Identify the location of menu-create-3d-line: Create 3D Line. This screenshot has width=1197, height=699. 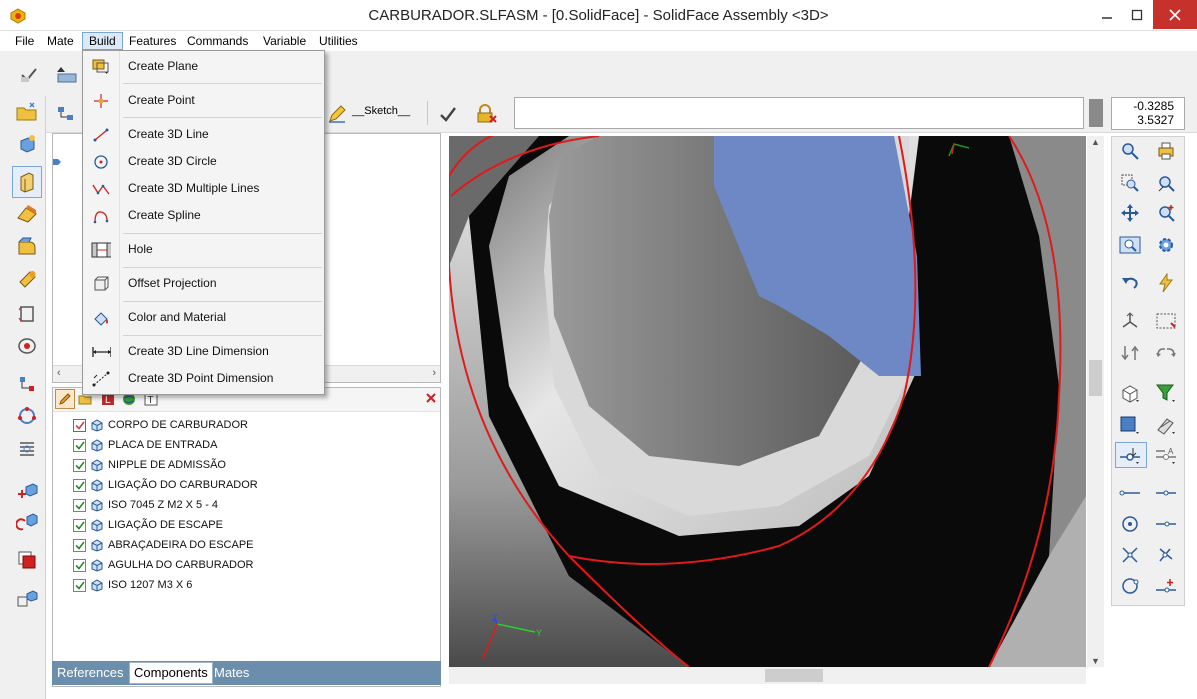
(203, 135).